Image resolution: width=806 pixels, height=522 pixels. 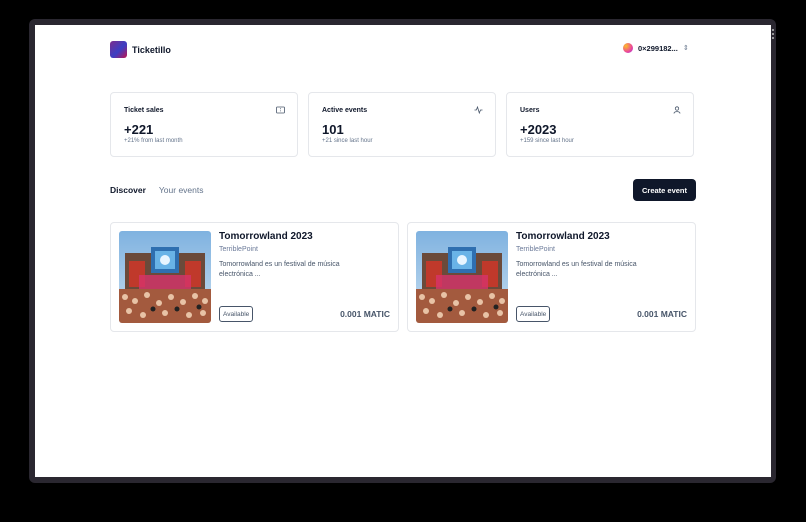 I want to click on stat-card-ticket-sales: Ticket sales +221 +21% from last month, so click(x=204, y=124).